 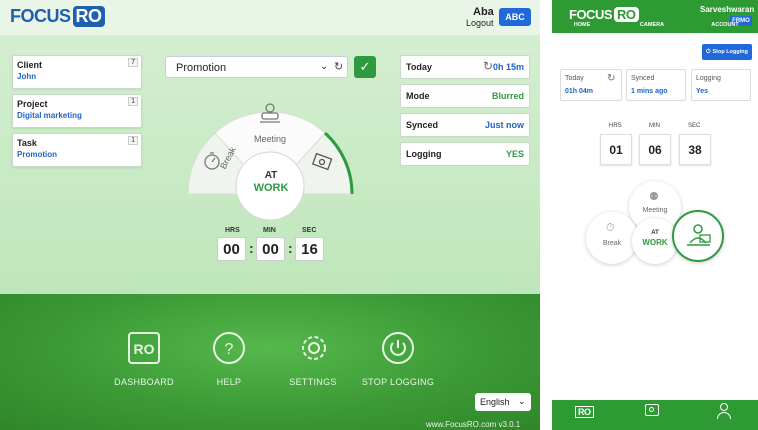 I want to click on stat-synced-value: Just now, so click(x=504, y=125).